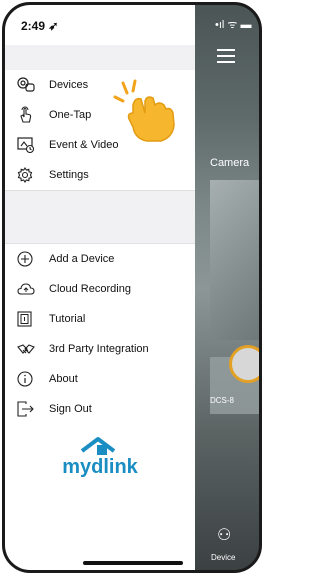 The width and height of the screenshot is (320, 576). I want to click on status-bar: 2:49 ➶, so click(100, 25).